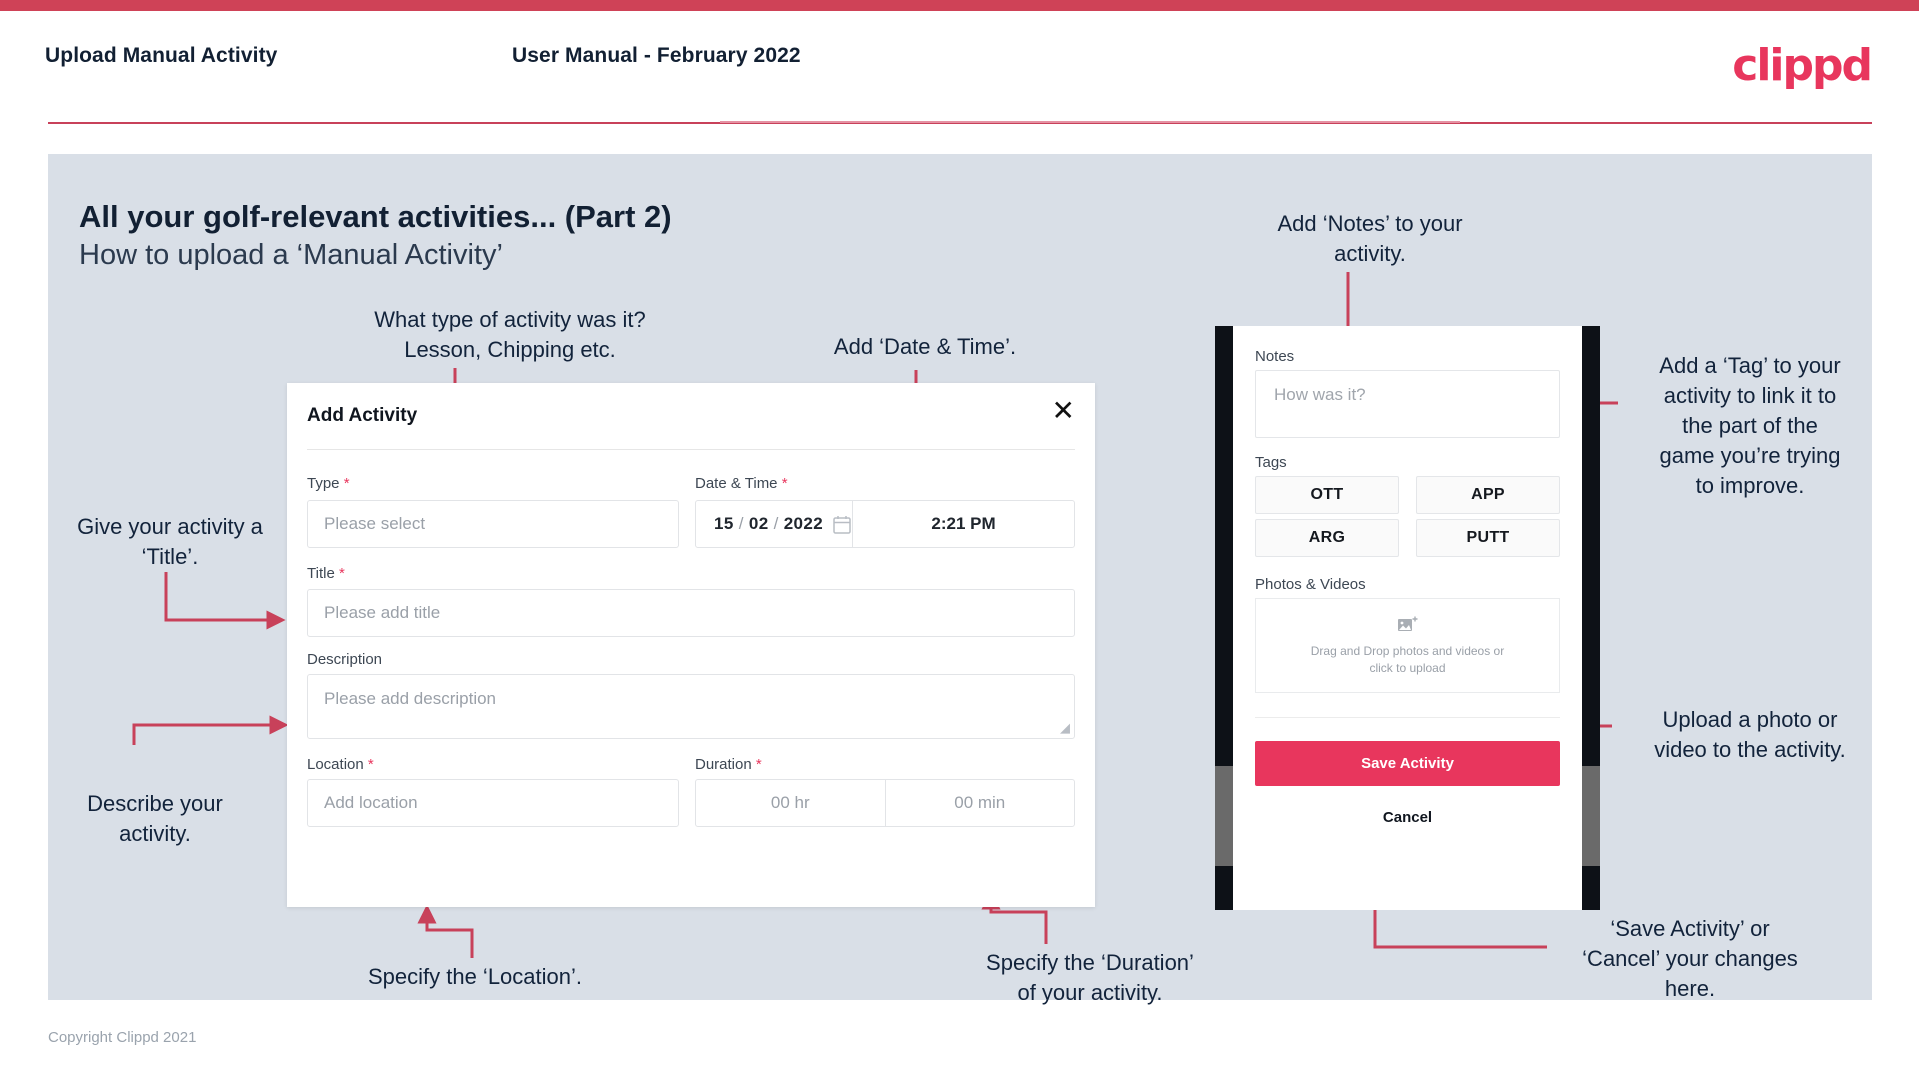 The height and width of the screenshot is (1079, 1919). I want to click on top-accent-bar, so click(959, 5).